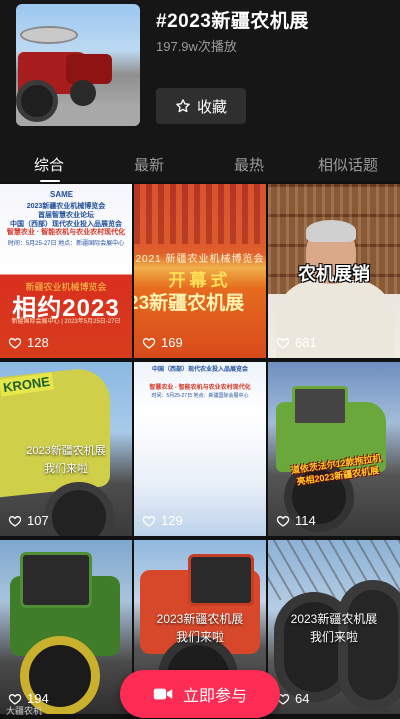 The image size is (400, 719). What do you see at coordinates (199, 370) in the screenshot?
I see `card-heading: 中国（西部）现代农业投入品展览会` at bounding box center [199, 370].